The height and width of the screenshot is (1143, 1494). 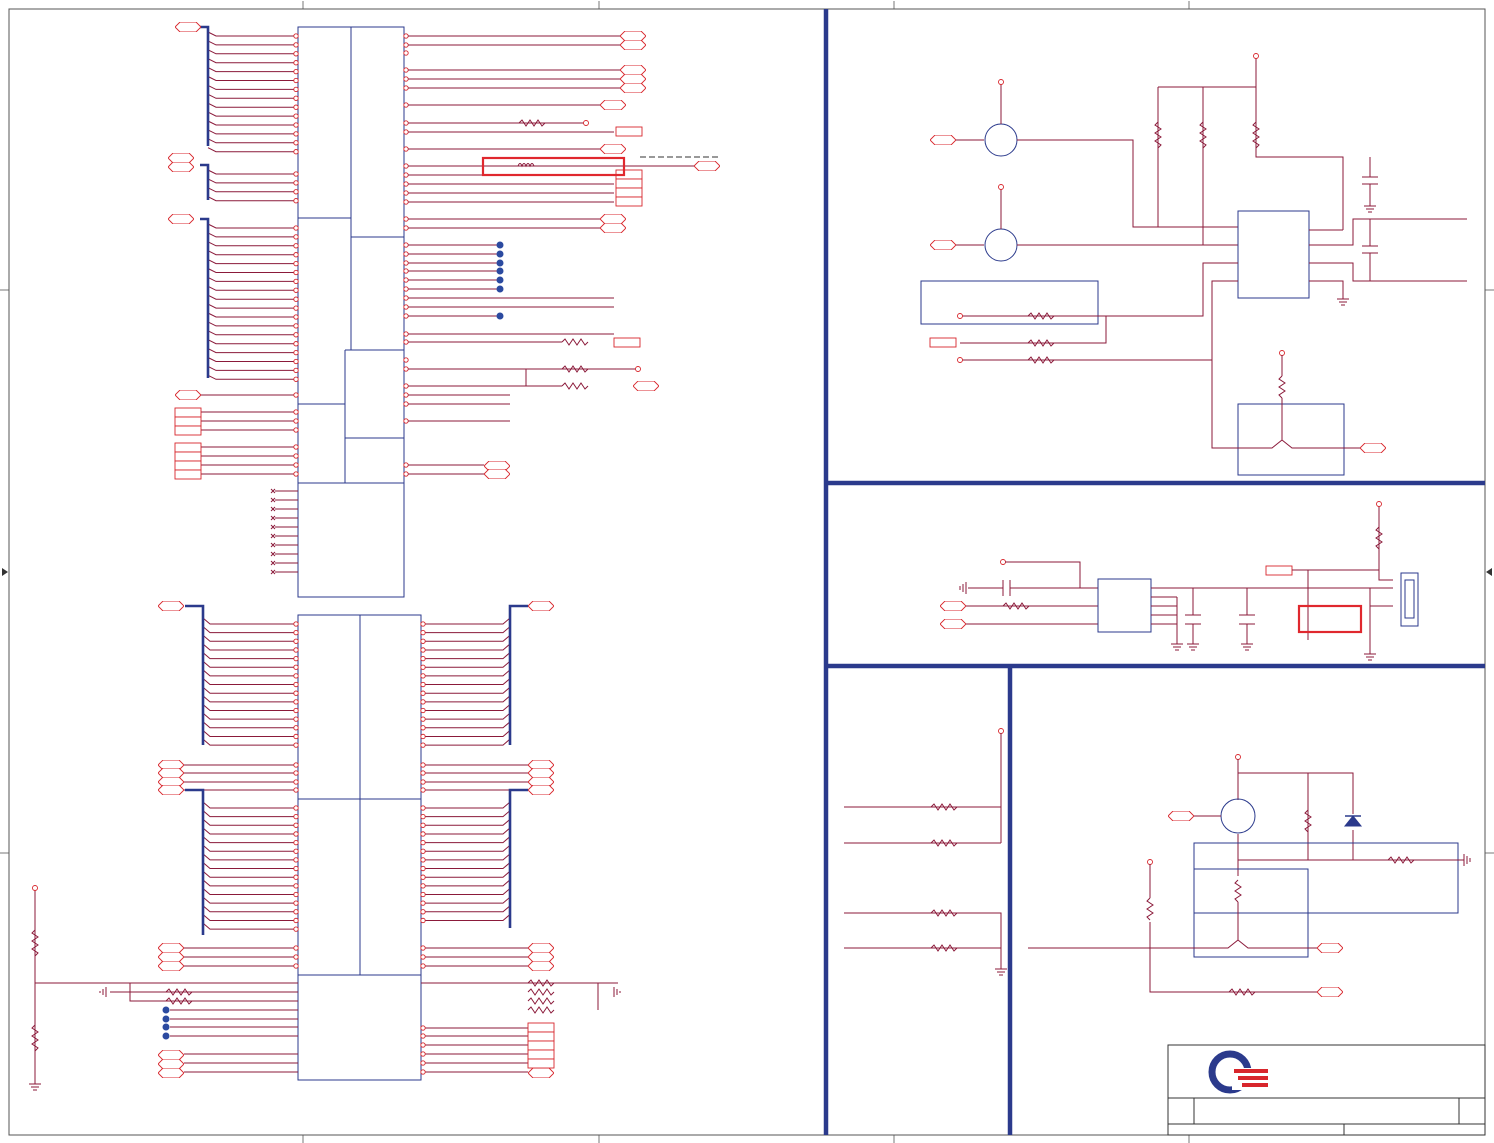 I want to click on ports-bottom-left, so click(x=356, y=839).